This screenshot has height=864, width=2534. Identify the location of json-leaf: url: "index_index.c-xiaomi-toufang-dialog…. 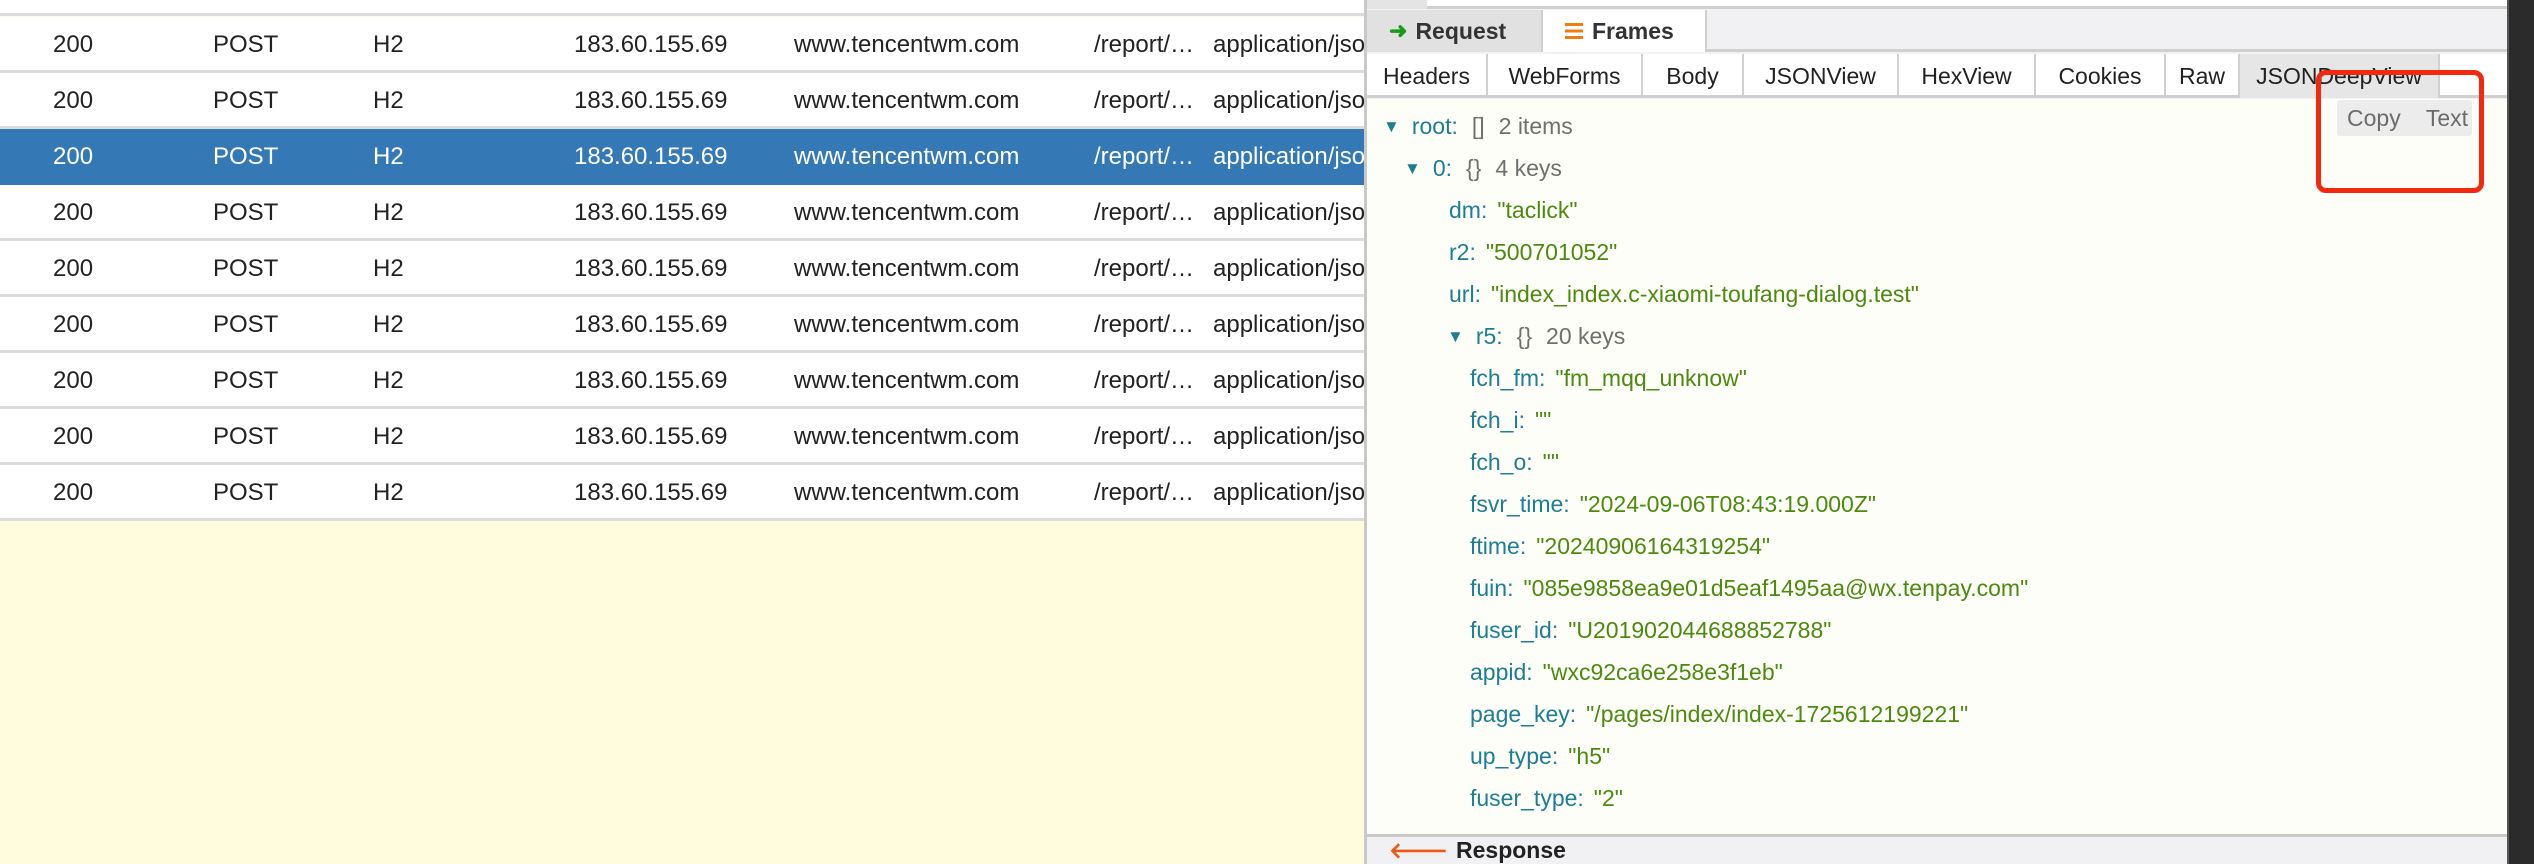
(1684, 294).